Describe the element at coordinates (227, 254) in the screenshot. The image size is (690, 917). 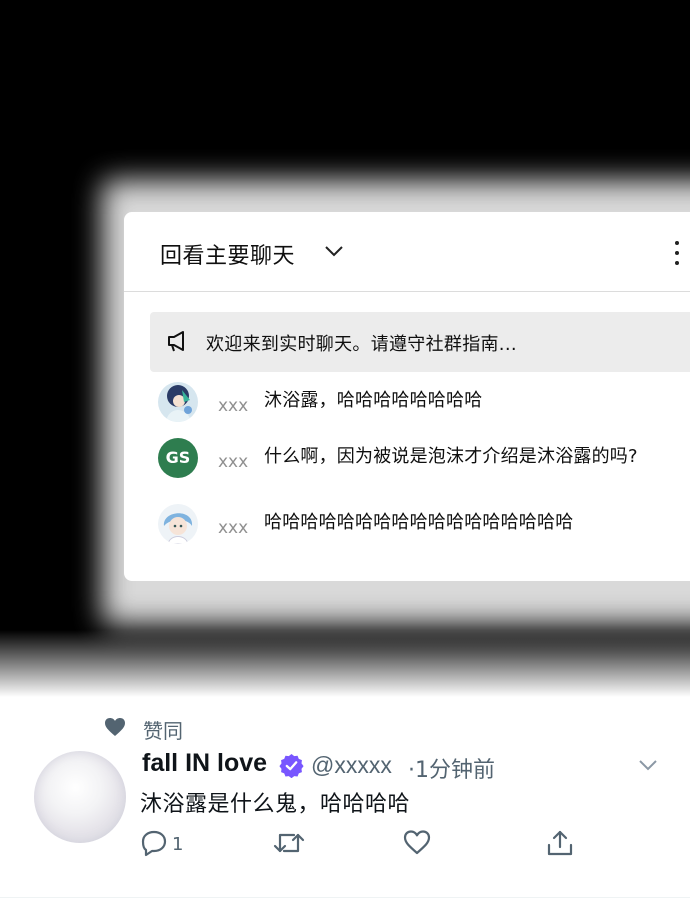
I see `chat-mode-title: 回看主要聊天` at that location.